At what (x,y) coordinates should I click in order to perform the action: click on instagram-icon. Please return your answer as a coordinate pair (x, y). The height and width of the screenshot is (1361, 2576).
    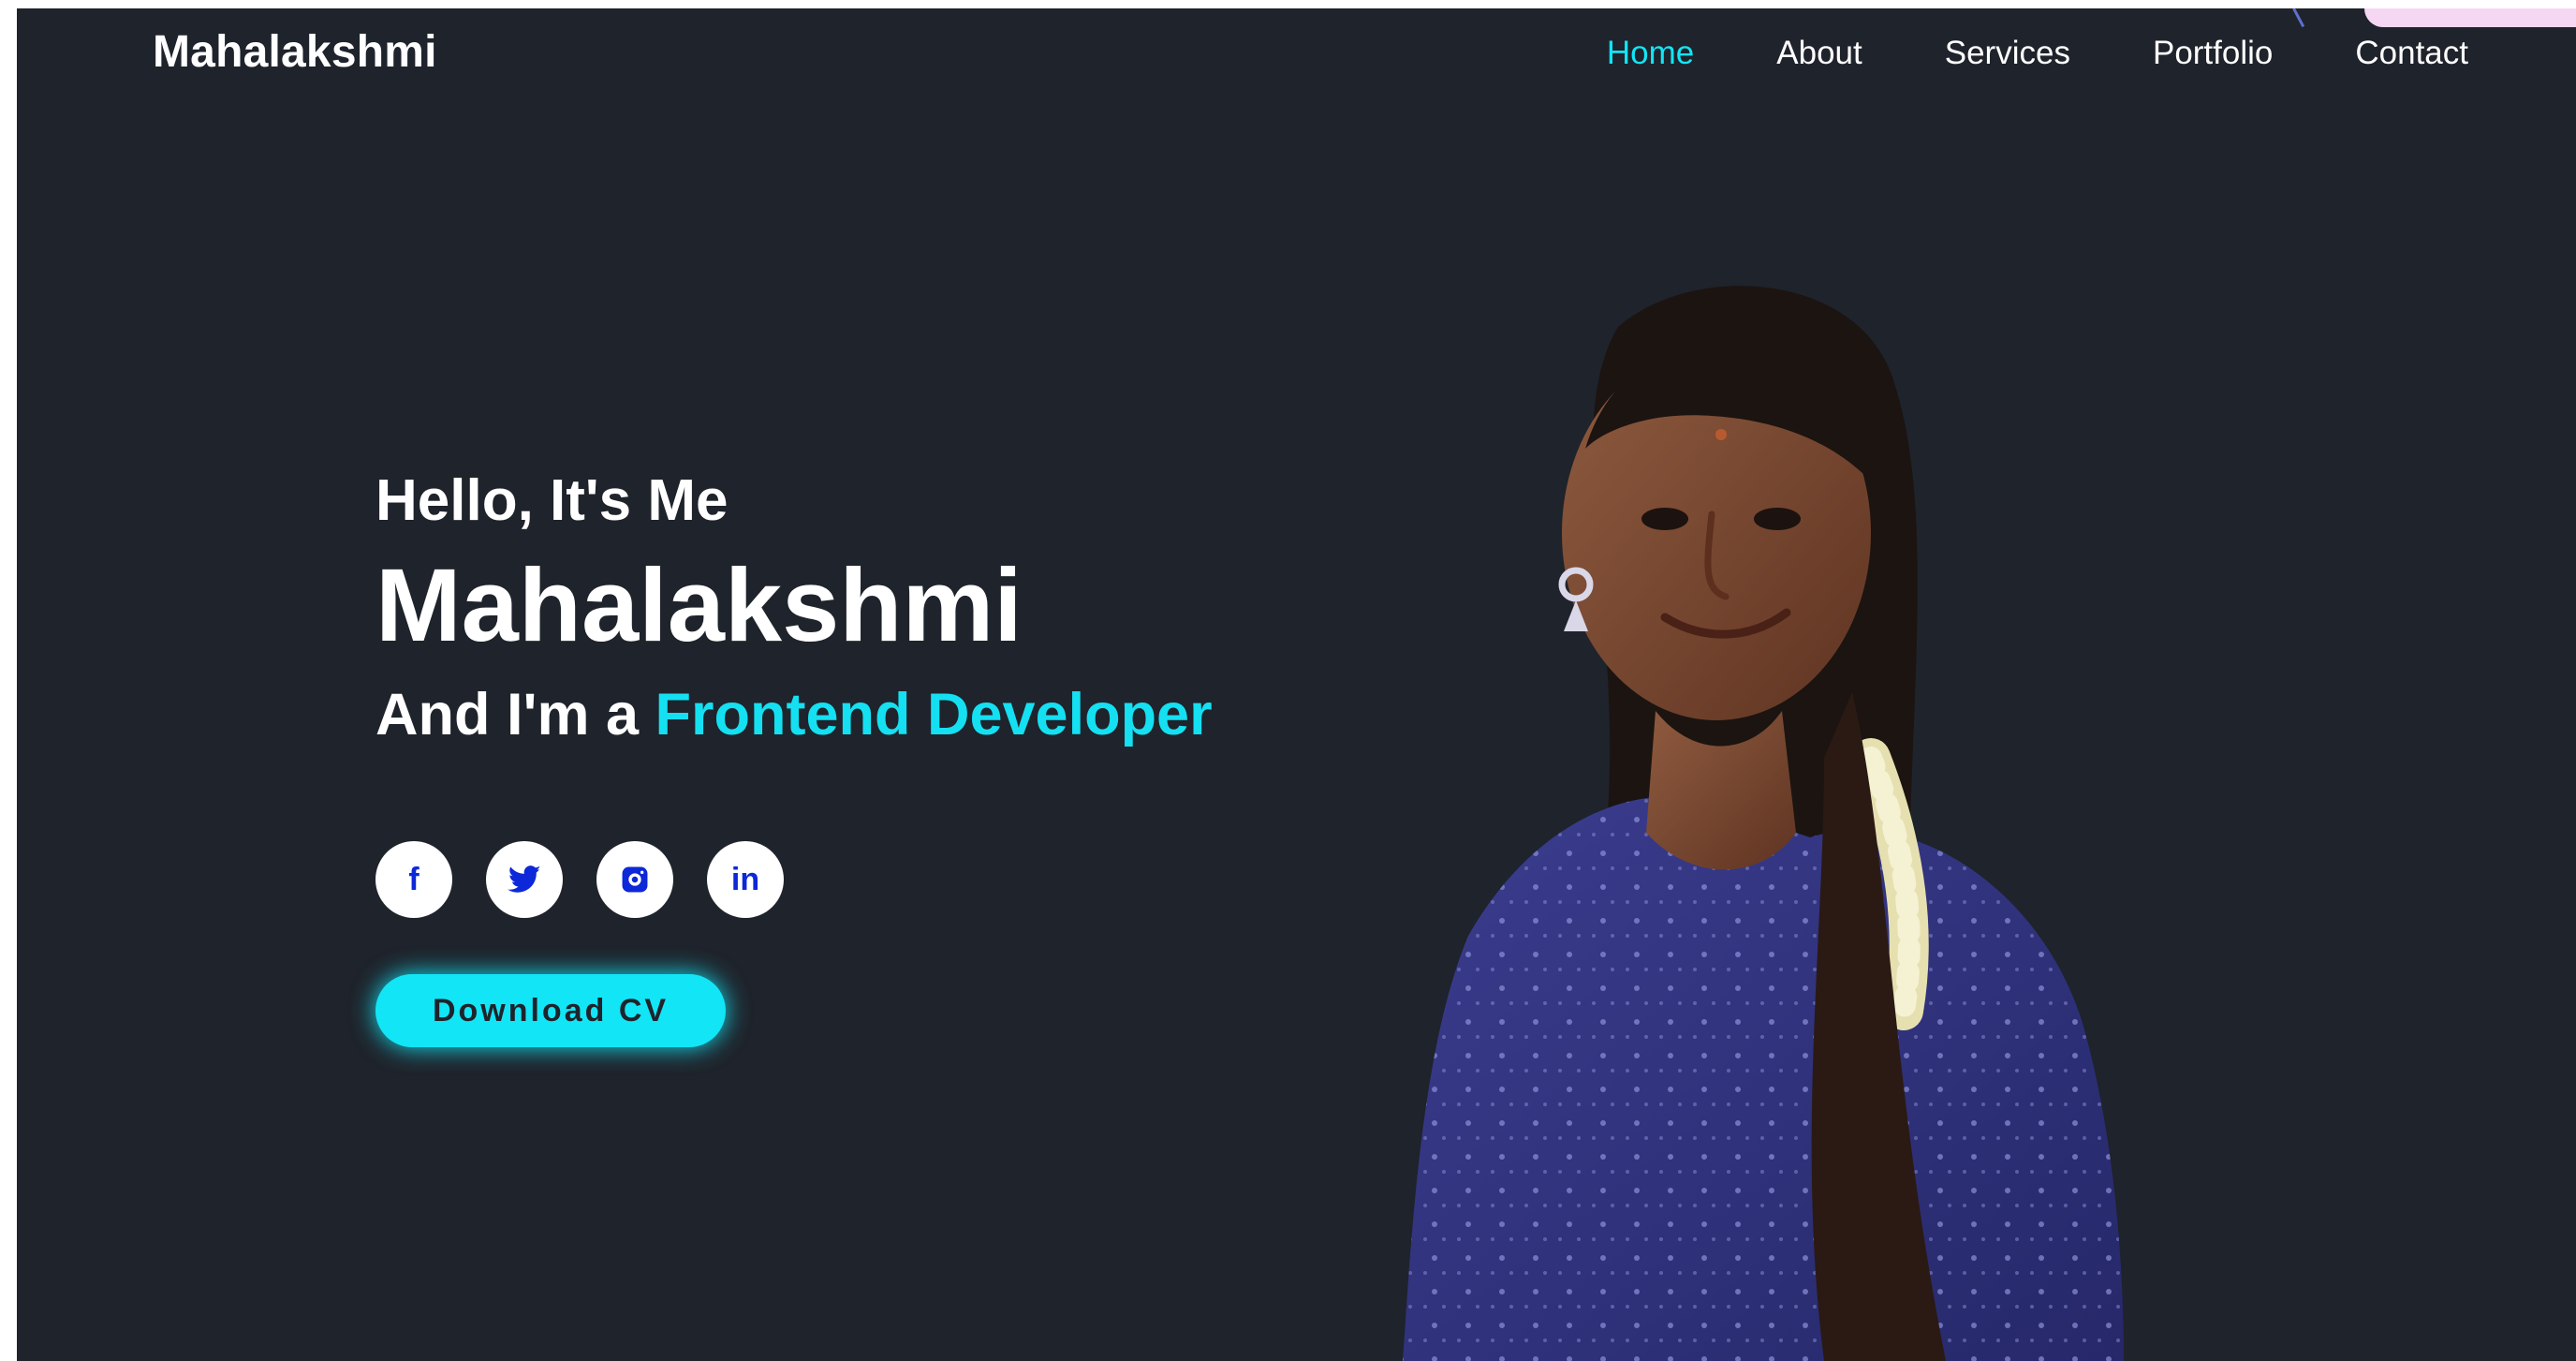
    Looking at the image, I should click on (634, 880).